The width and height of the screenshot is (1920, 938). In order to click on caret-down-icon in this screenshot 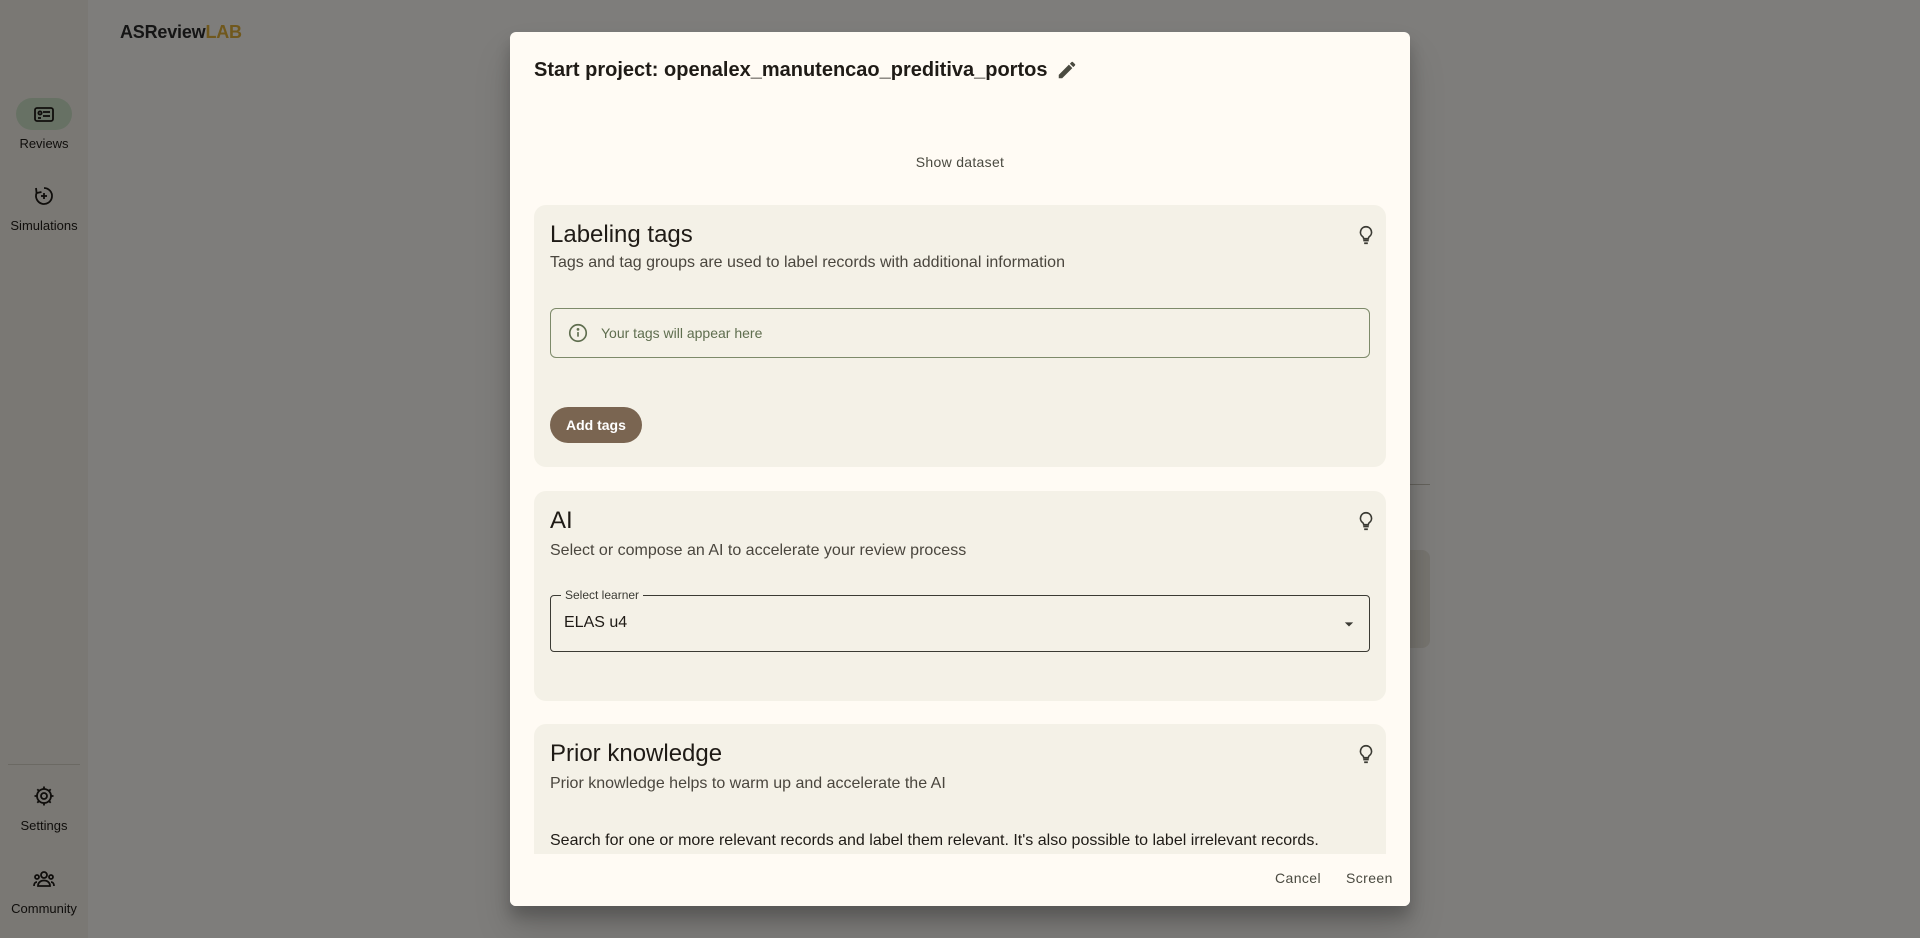, I will do `click(1349, 624)`.